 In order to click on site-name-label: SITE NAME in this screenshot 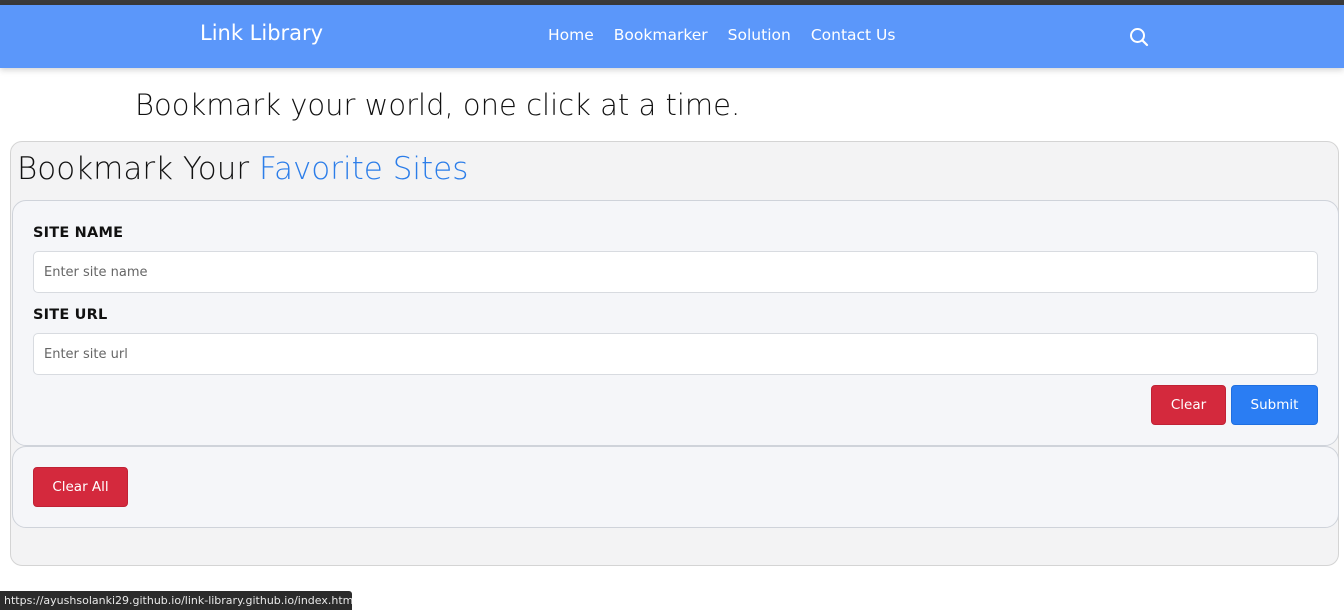, I will do `click(78, 233)`.